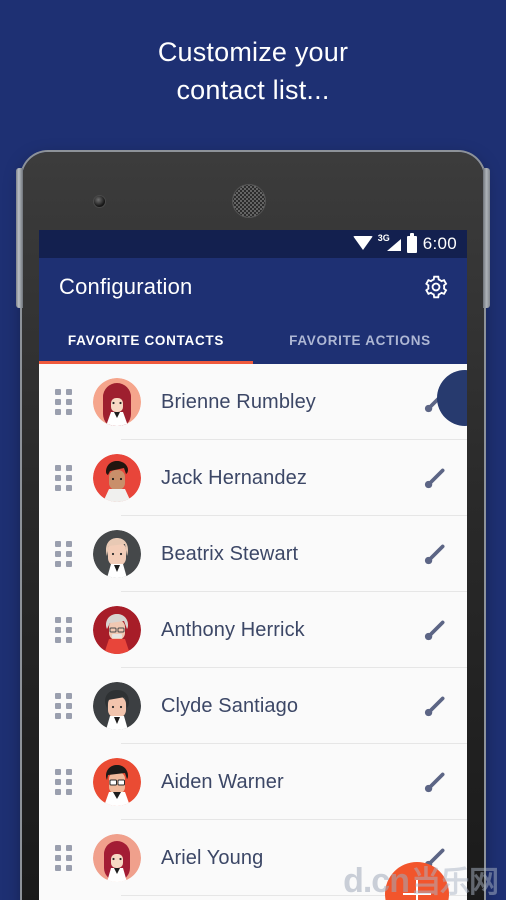 This screenshot has height=900, width=506. I want to click on tab-favorite-actions-label: FAVORITE ACTIONS, so click(360, 340).